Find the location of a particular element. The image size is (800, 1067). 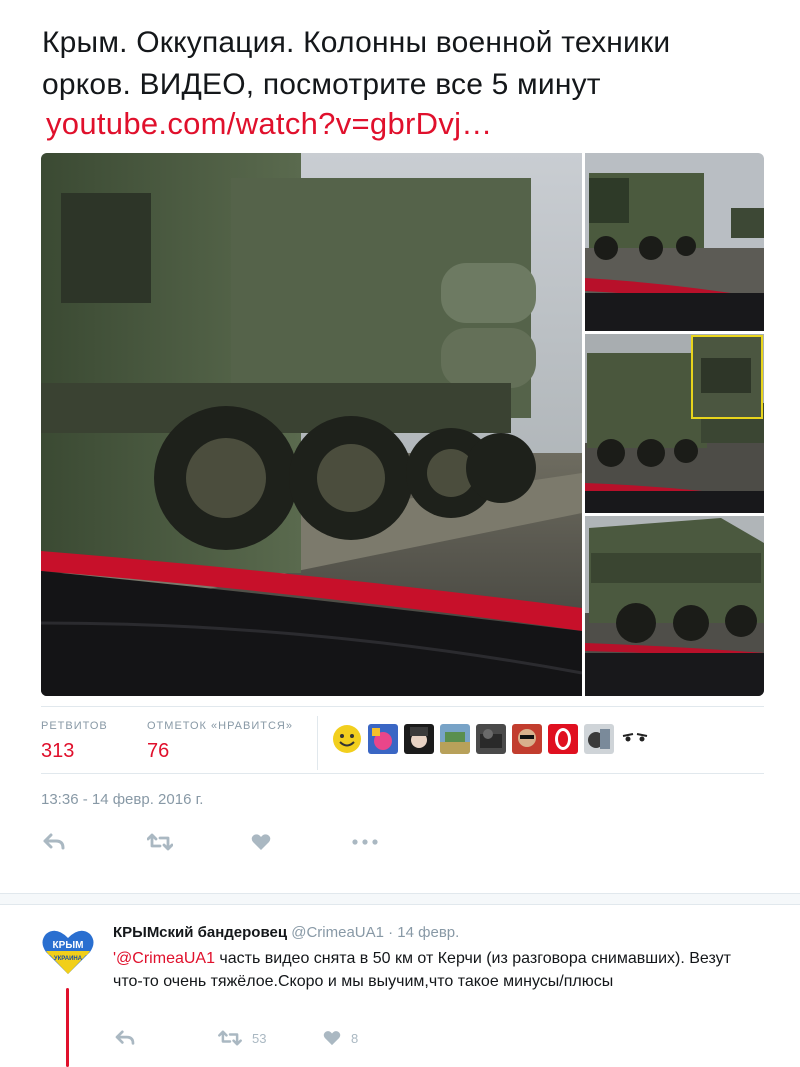

likes-count: 76 is located at coordinates (158, 751).